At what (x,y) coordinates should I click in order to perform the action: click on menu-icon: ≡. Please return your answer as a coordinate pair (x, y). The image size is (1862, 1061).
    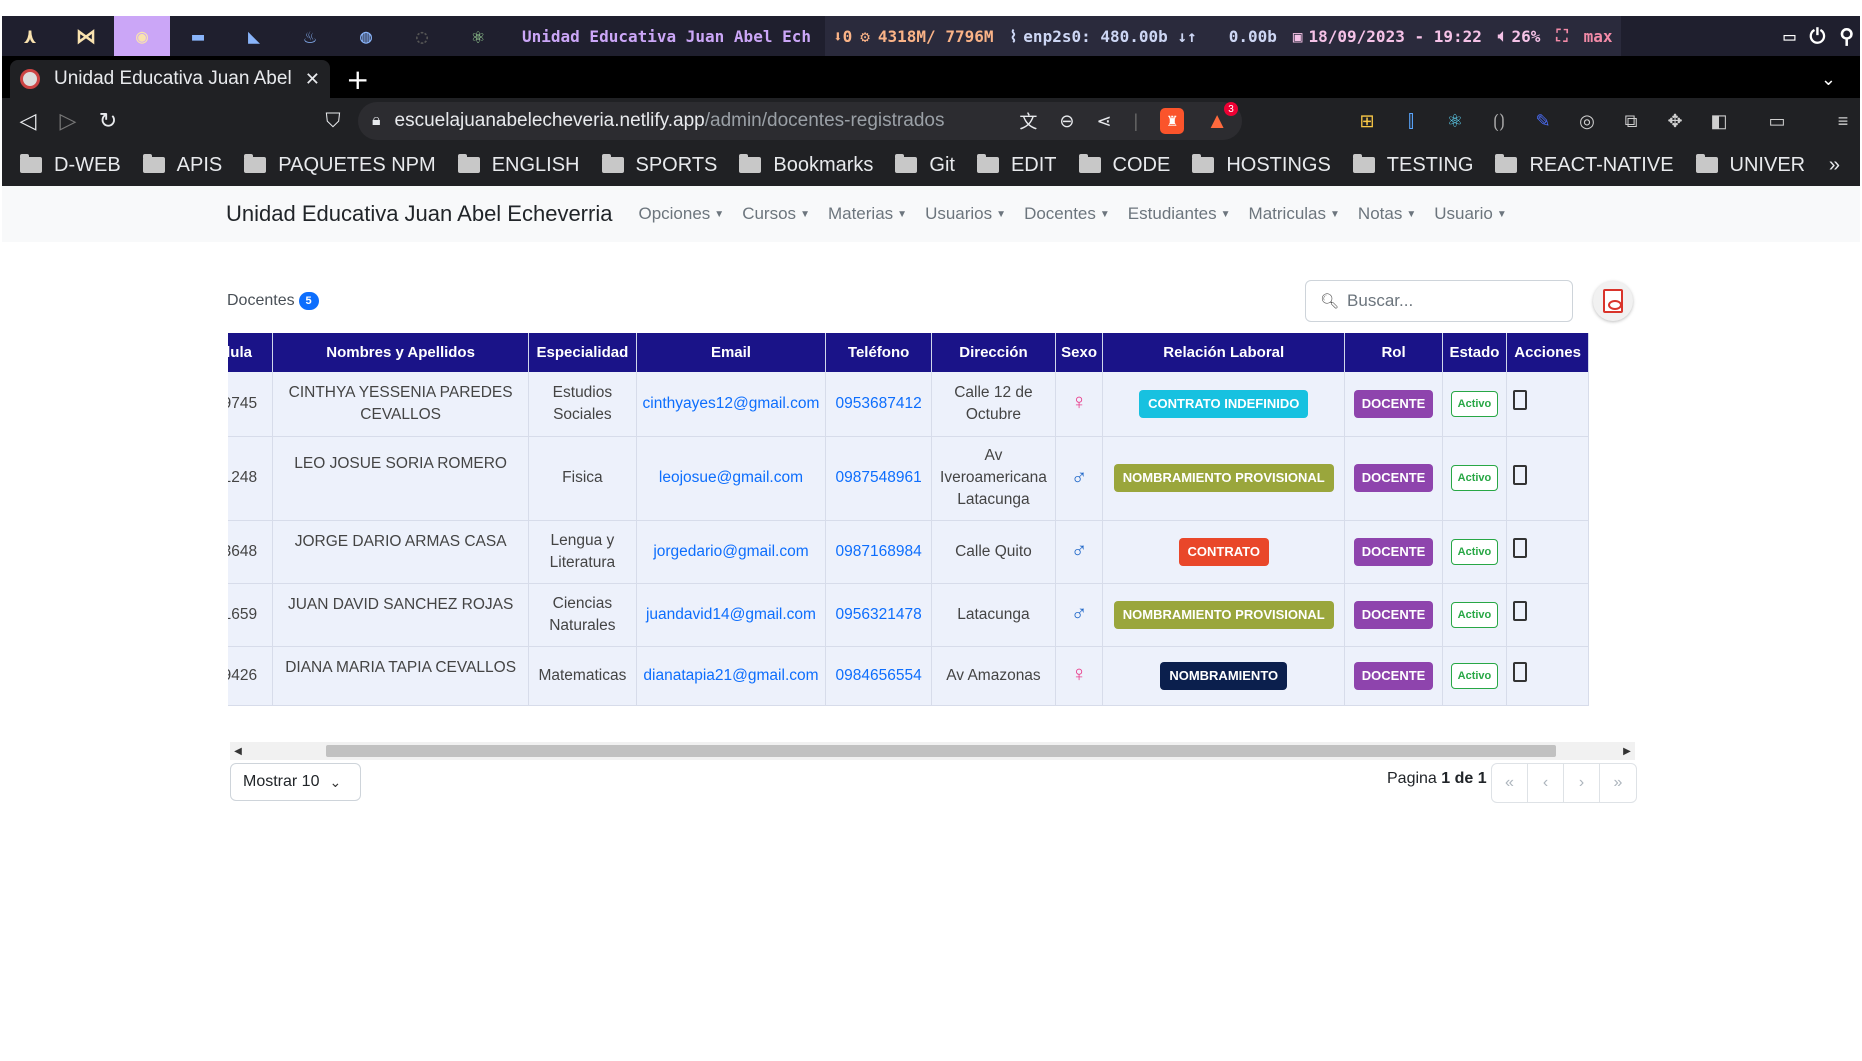
    Looking at the image, I should click on (1843, 121).